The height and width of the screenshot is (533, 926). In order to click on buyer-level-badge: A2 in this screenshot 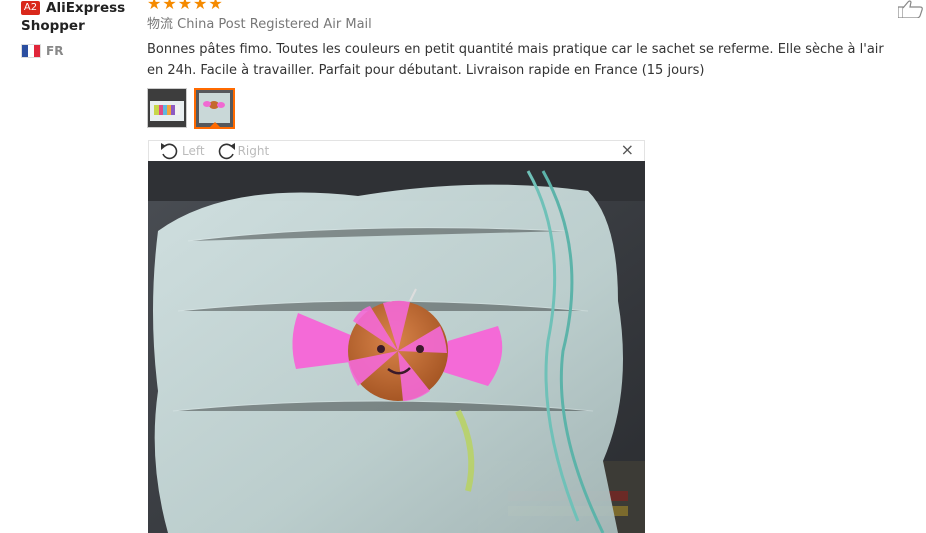, I will do `click(30, 8)`.